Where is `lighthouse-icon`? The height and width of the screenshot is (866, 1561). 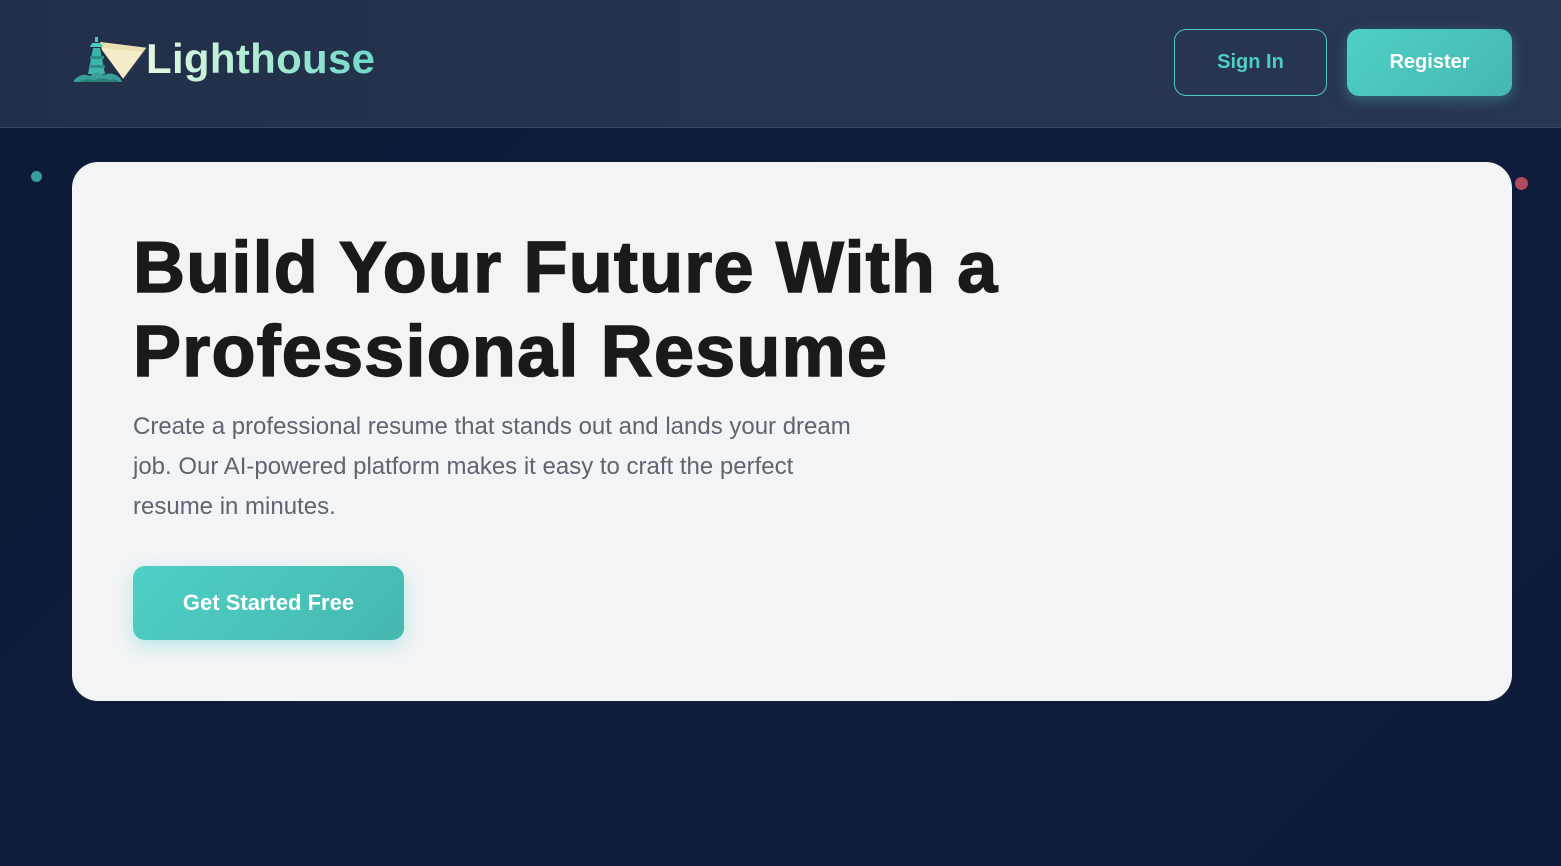 lighthouse-icon is located at coordinates (111, 59).